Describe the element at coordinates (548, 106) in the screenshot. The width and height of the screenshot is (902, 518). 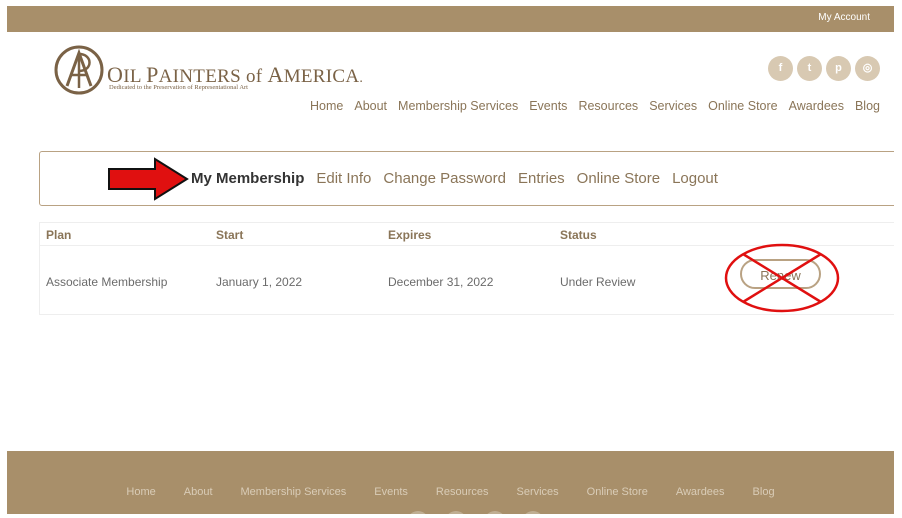
I see `nav-events: Events` at that location.